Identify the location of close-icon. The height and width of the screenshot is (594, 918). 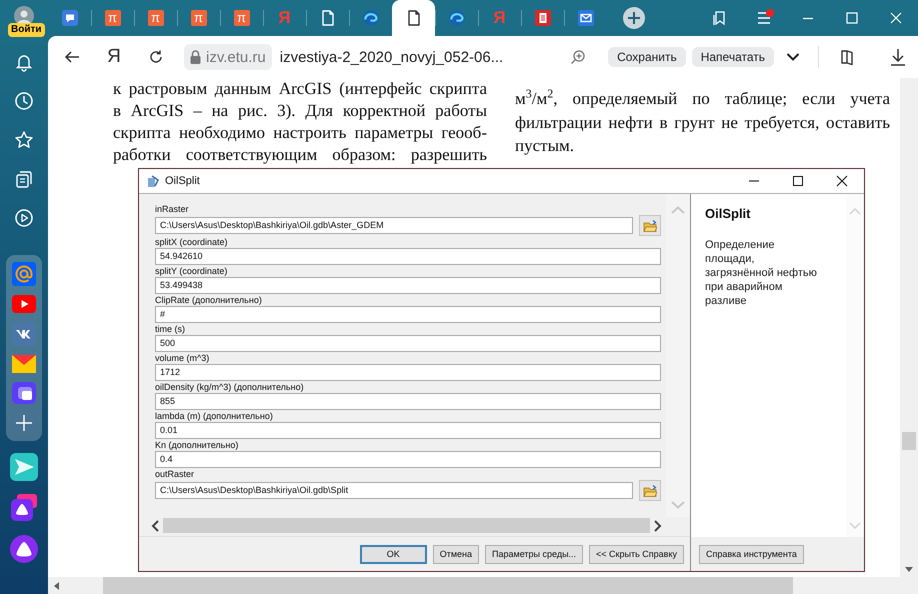
(842, 181).